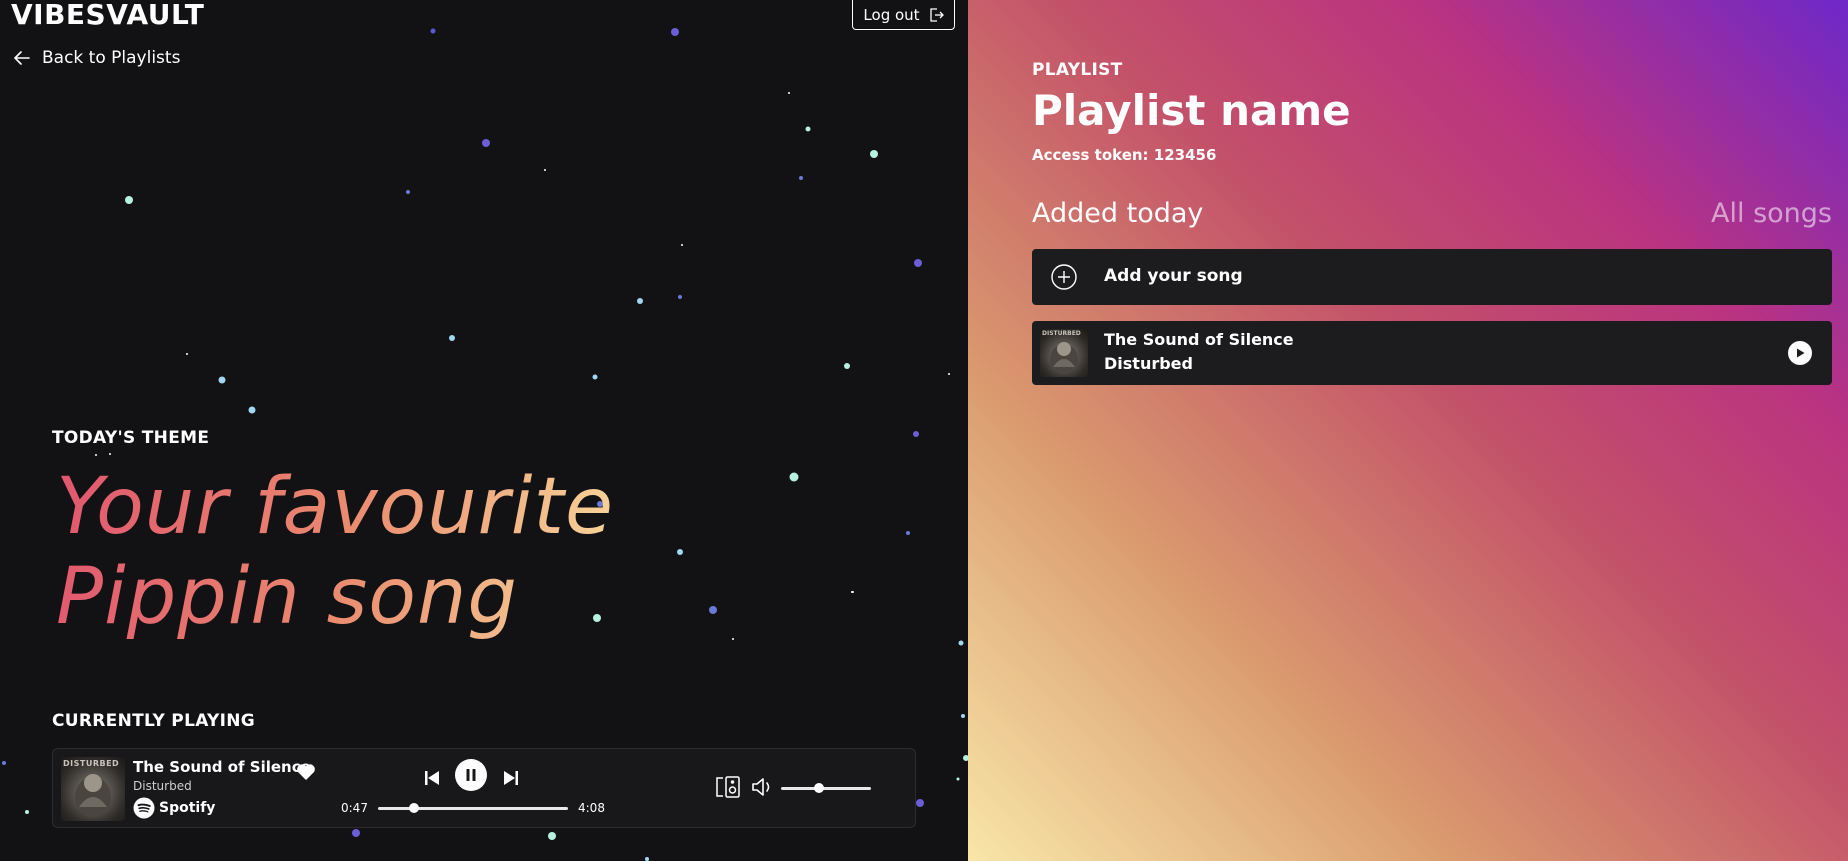 Image resolution: width=1848 pixels, height=861 pixels. Describe the element at coordinates (1117, 213) in the screenshot. I see `tab-added-today: Added today` at that location.